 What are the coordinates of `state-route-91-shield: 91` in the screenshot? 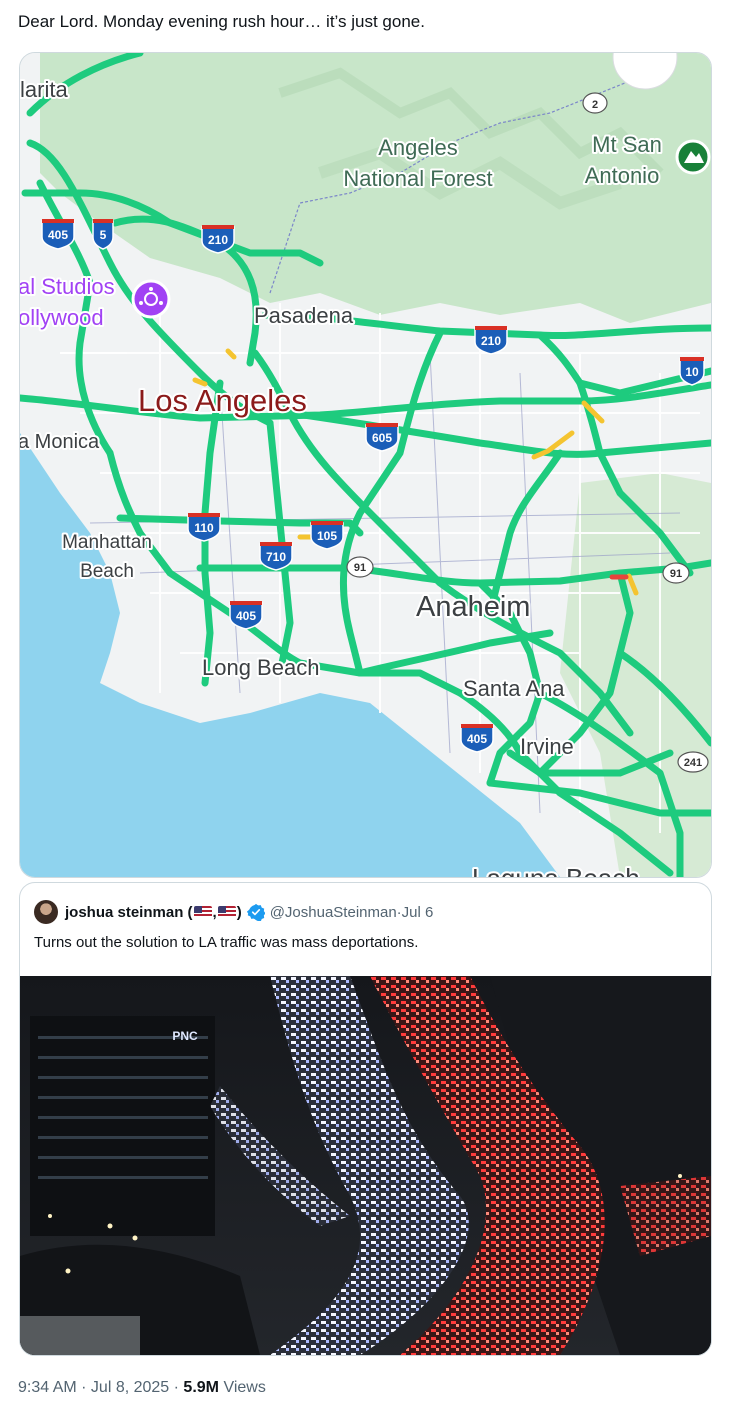 It's located at (360, 567).